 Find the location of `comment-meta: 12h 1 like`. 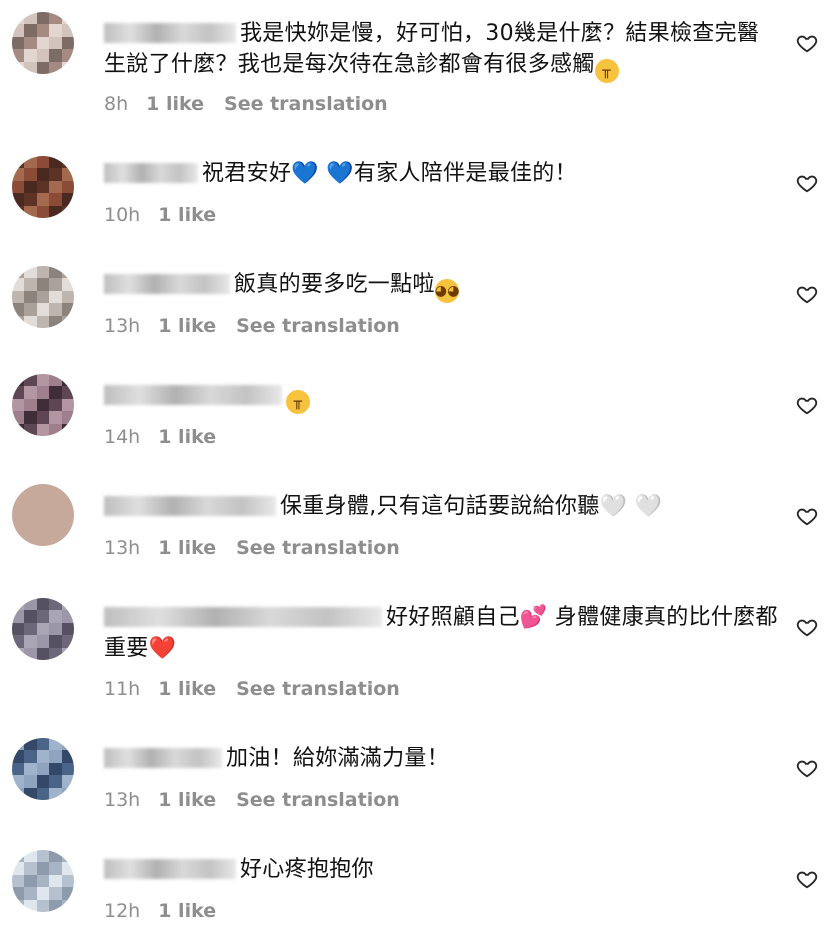

comment-meta: 12h 1 like is located at coordinates (170, 911).